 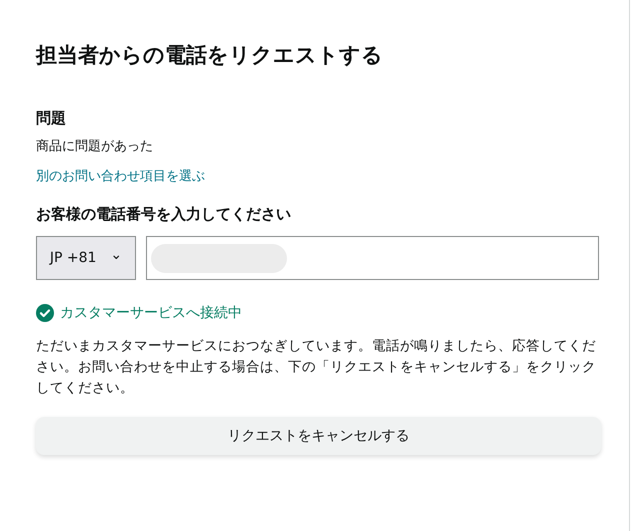 I want to click on status-text: カスタマーサービスへ接続中, so click(x=151, y=313).